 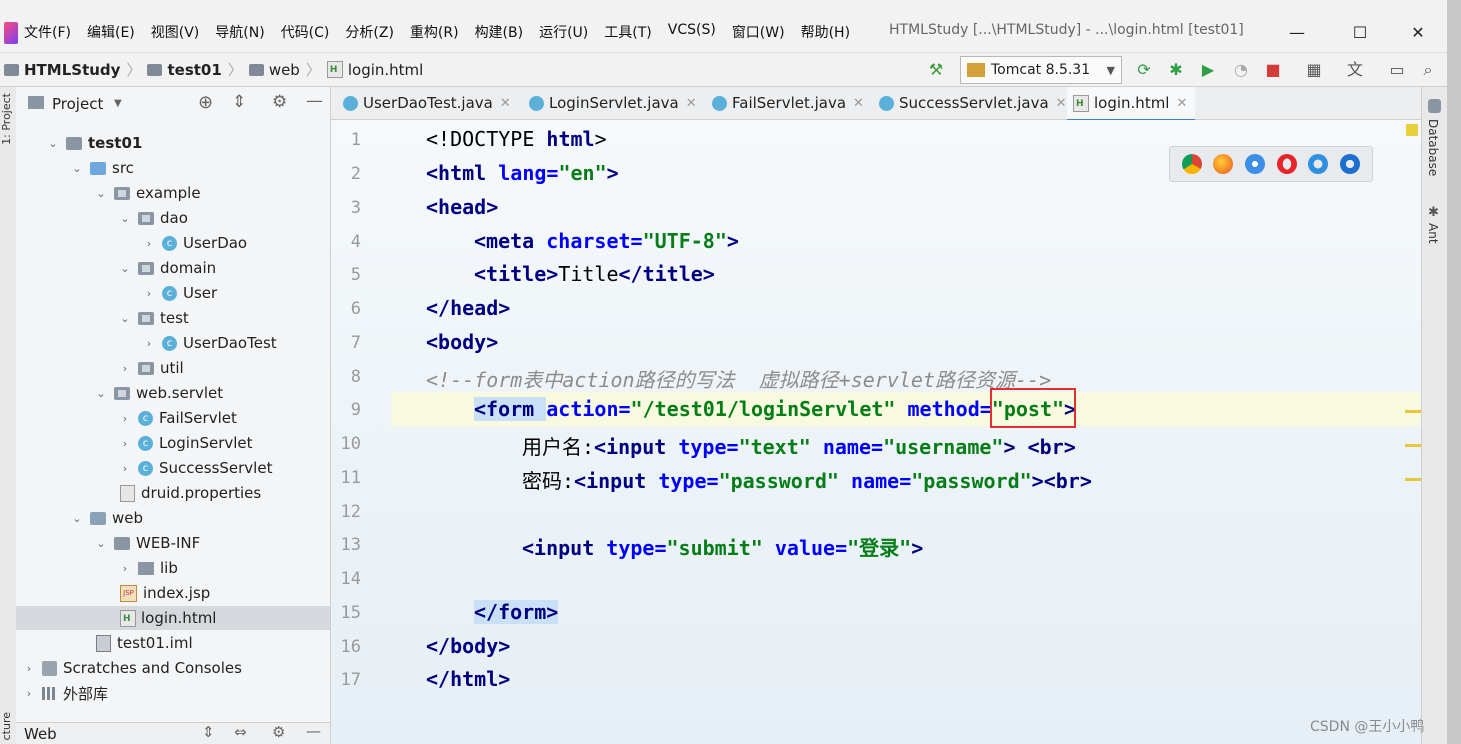 What do you see at coordinates (825, 32) in the screenshot?
I see `menu-help: 帮助(H)` at bounding box center [825, 32].